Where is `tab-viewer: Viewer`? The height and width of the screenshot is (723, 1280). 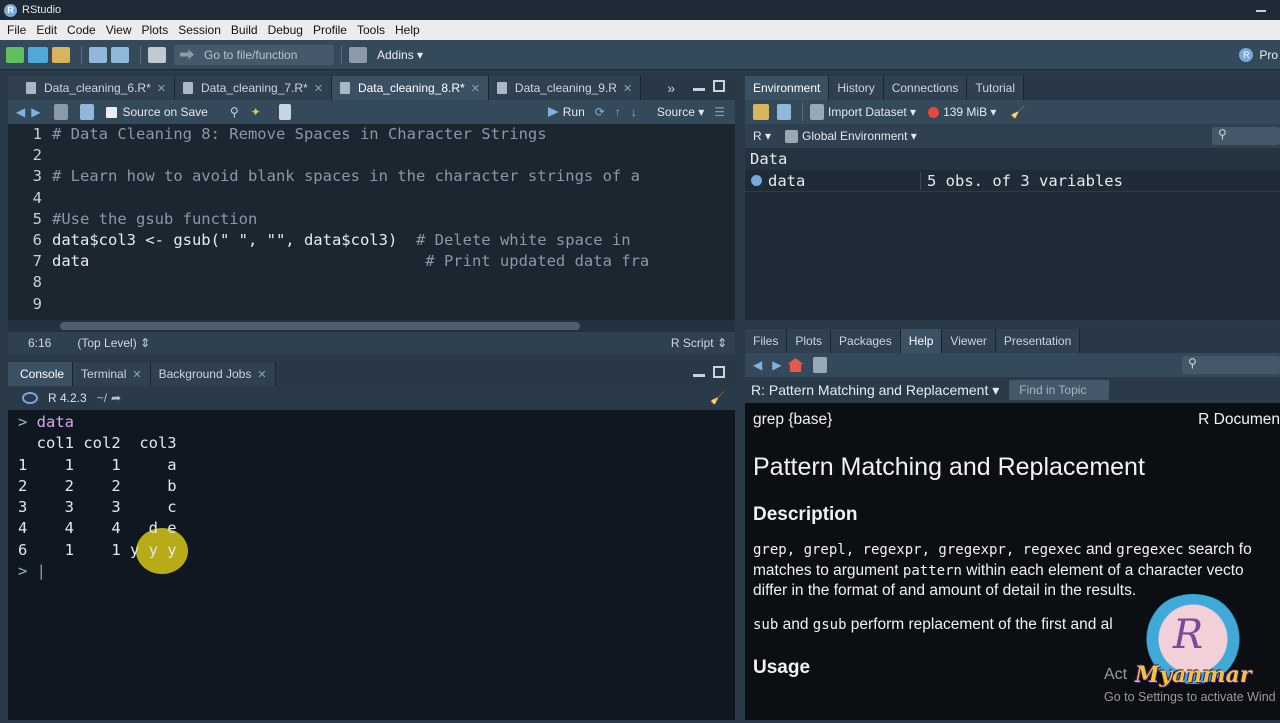 tab-viewer: Viewer is located at coordinates (969, 341).